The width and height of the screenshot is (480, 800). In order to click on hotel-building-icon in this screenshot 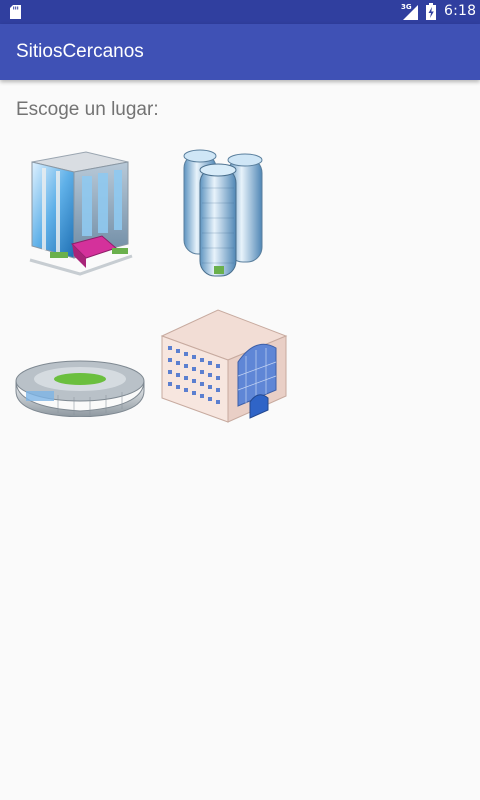, I will do `click(81, 213)`.